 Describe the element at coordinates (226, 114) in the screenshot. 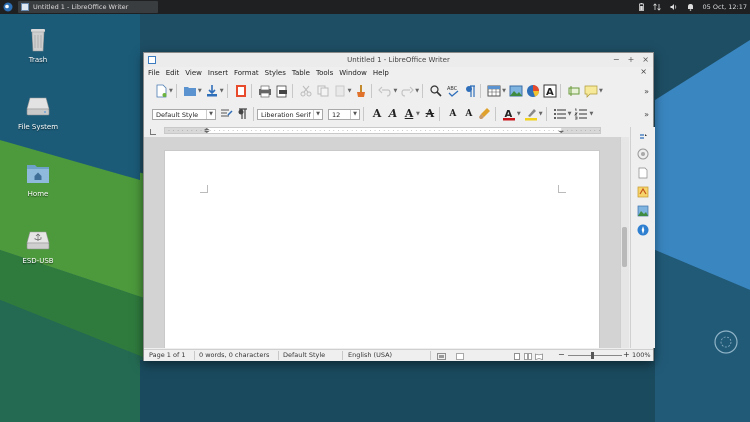

I see `update-style-icon` at that location.